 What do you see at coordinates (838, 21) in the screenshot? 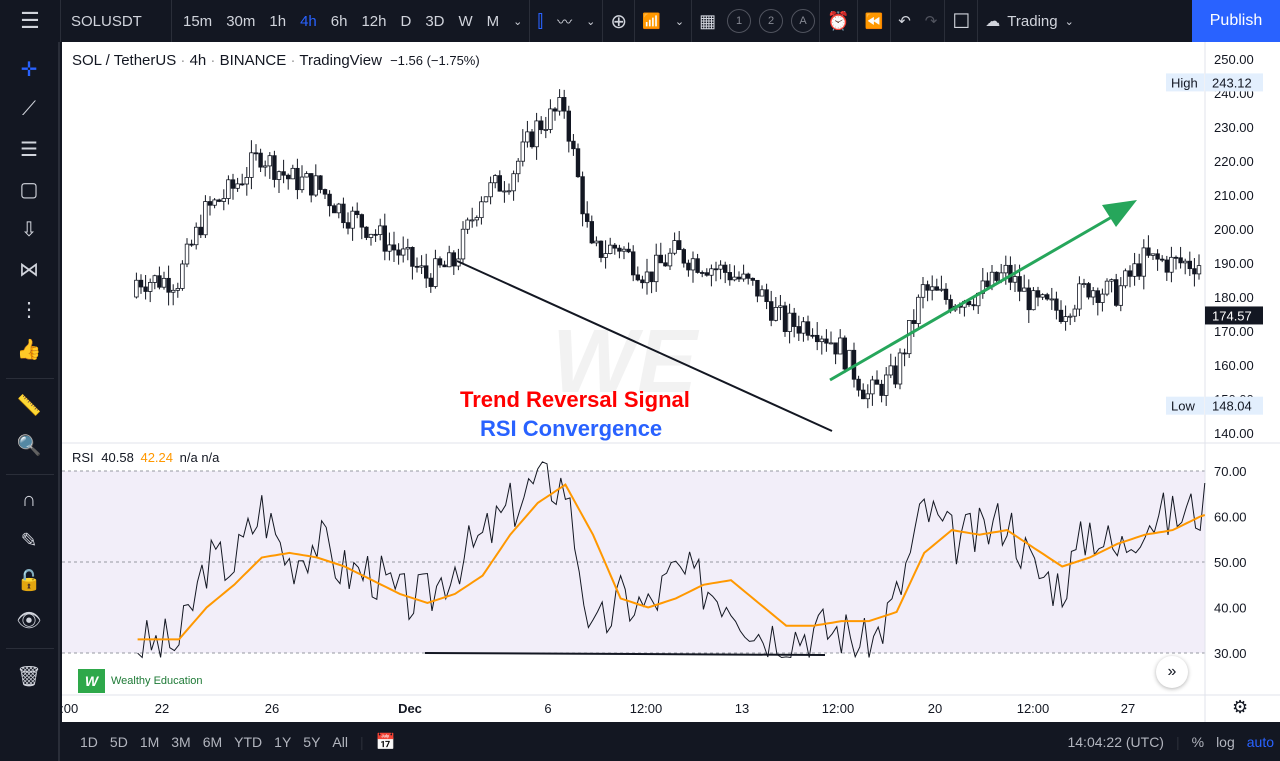
I see `alarm-add-icon: ⏰` at bounding box center [838, 21].